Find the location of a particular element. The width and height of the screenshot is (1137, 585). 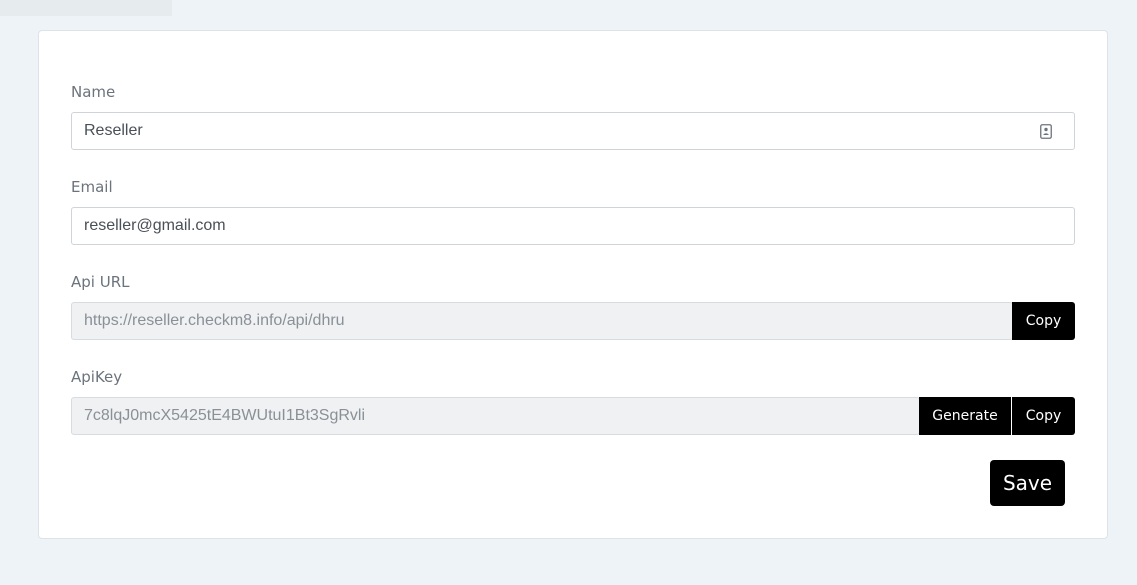

api-url-field: https://reseller.checkm8.info/api/dhru is located at coordinates (542, 321).